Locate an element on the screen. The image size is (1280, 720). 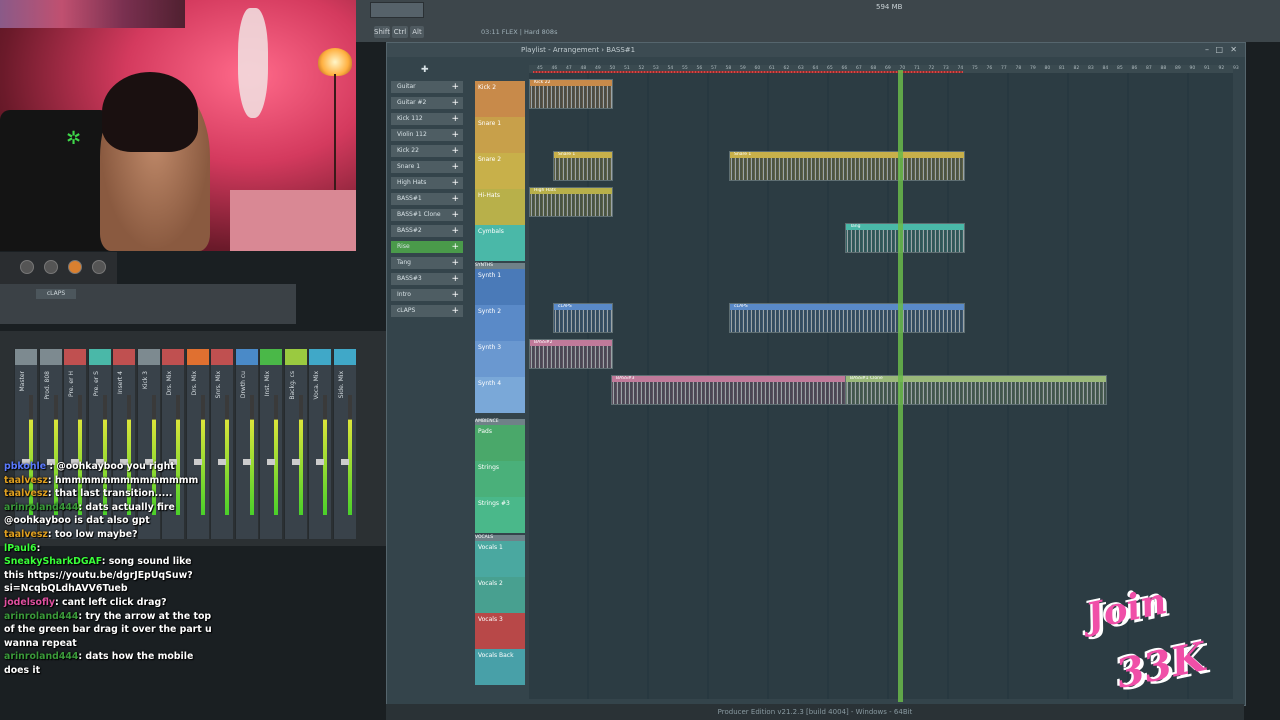
pattern-item: Snare 1 + is located at coordinates (427, 167).